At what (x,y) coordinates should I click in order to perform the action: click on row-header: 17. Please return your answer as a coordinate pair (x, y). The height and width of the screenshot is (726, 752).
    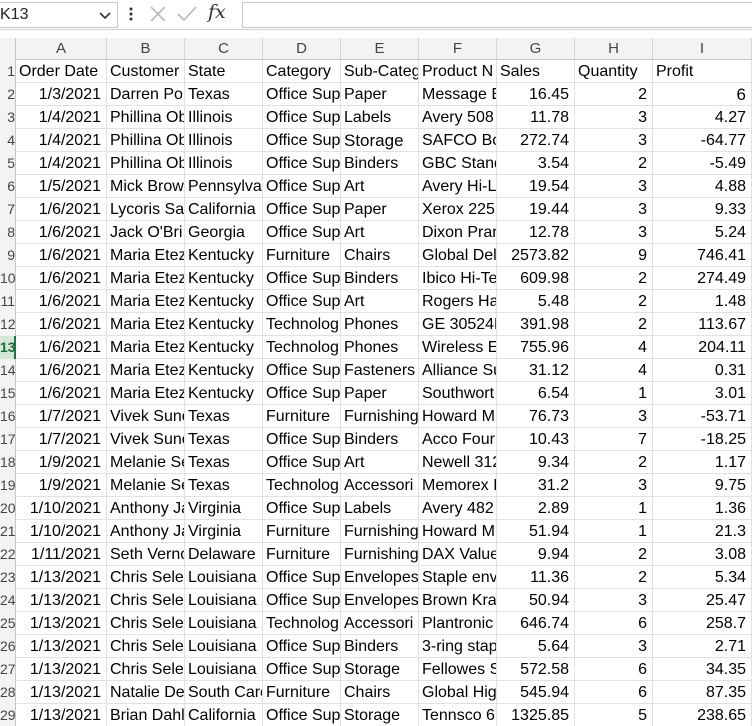
    Looking at the image, I should click on (8, 439).